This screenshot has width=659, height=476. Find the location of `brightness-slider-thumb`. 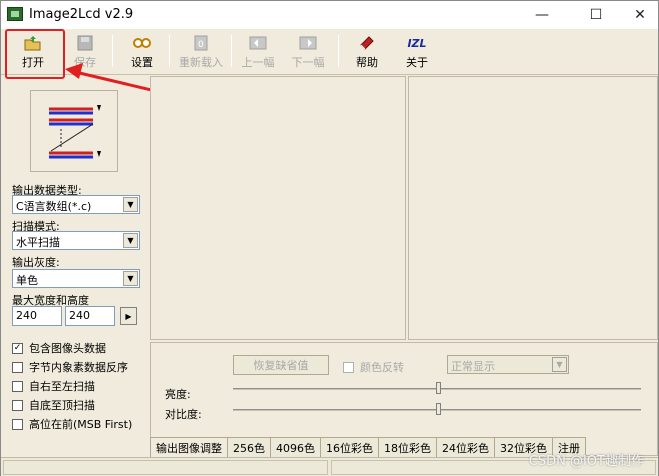

brightness-slider-thumb is located at coordinates (438, 388).